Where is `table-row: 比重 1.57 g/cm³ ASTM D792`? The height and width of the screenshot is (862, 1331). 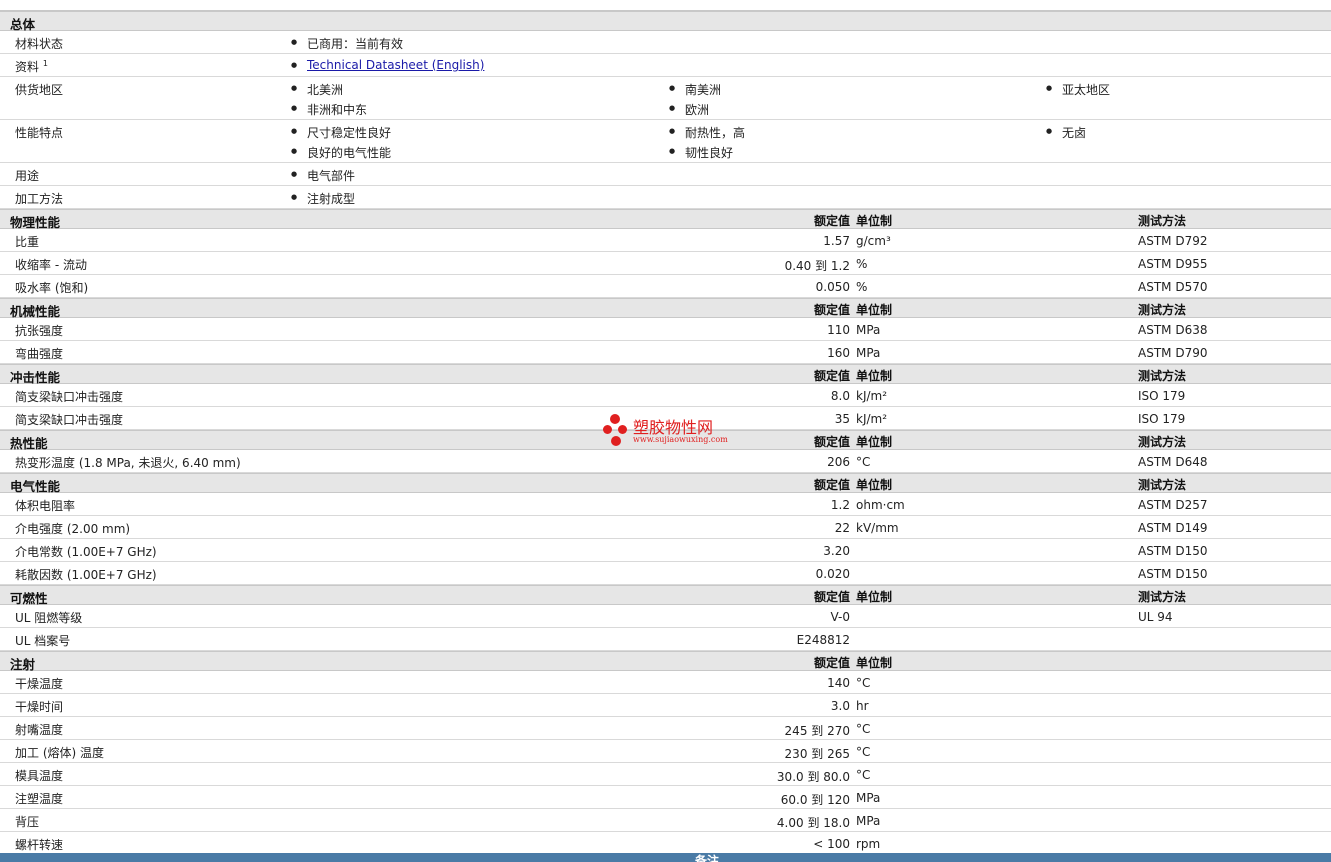
table-row: 比重 1.57 g/cm³ ASTM D792 is located at coordinates (665, 240).